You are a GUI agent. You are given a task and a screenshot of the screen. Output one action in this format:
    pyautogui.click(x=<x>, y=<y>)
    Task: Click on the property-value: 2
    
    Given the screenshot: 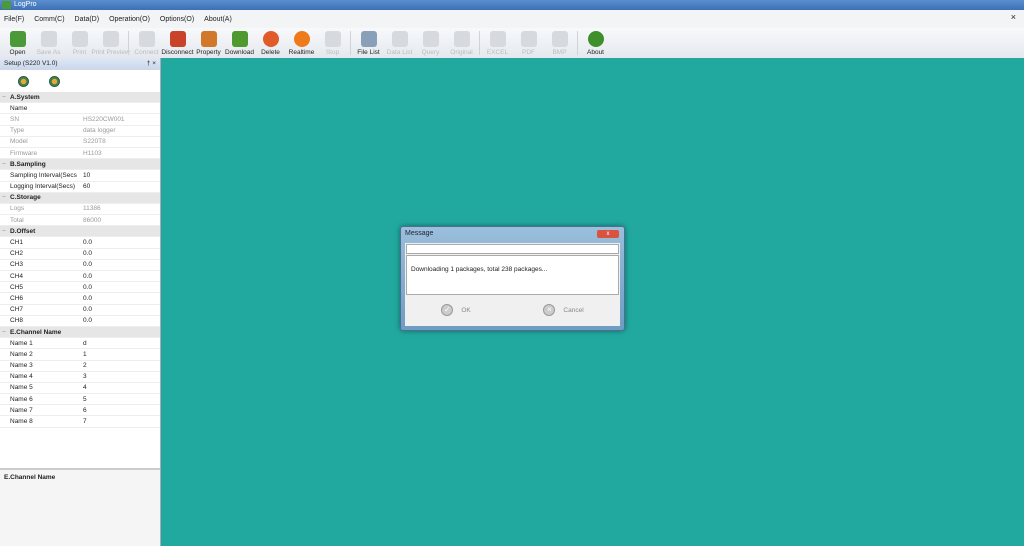 What is the action you would take?
    pyautogui.click(x=85, y=365)
    